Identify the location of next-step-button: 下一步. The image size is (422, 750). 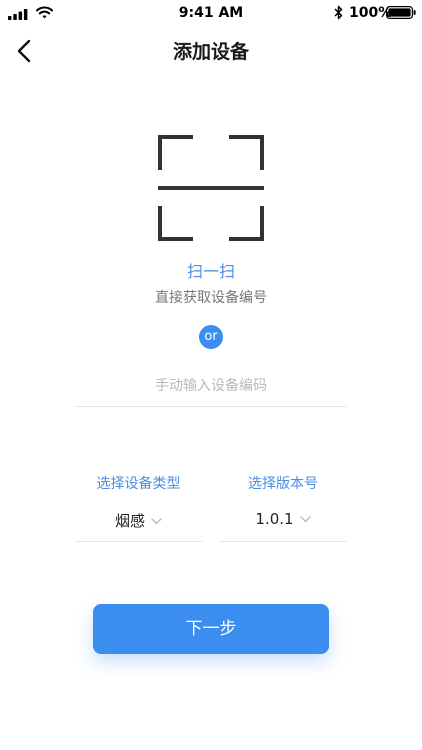
(211, 629).